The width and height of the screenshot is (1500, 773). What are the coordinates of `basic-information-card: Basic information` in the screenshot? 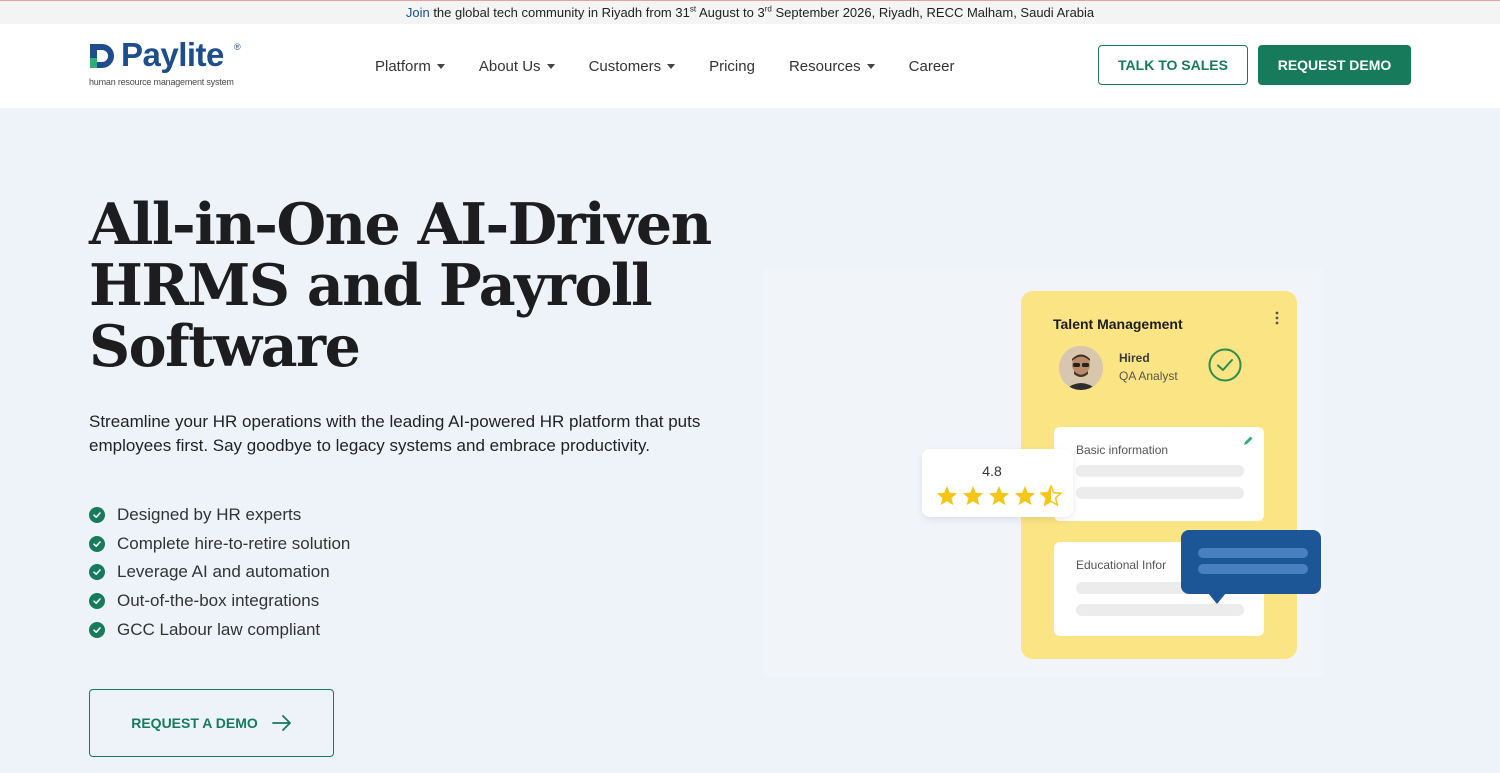 It's located at (1159, 474).